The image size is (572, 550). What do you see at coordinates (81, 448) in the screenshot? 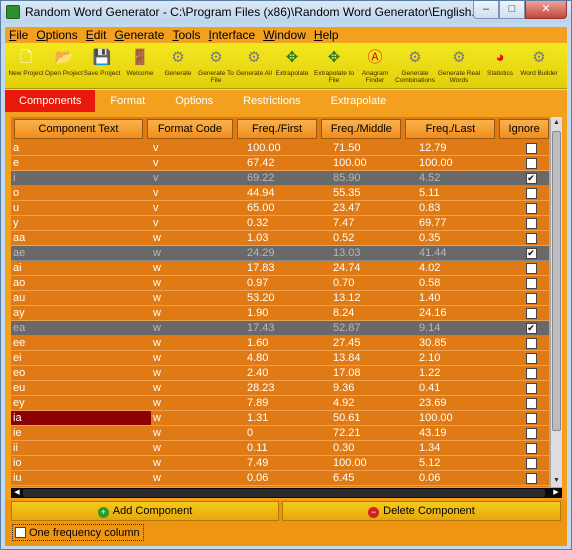
I see `cell-text: ii` at bounding box center [81, 448].